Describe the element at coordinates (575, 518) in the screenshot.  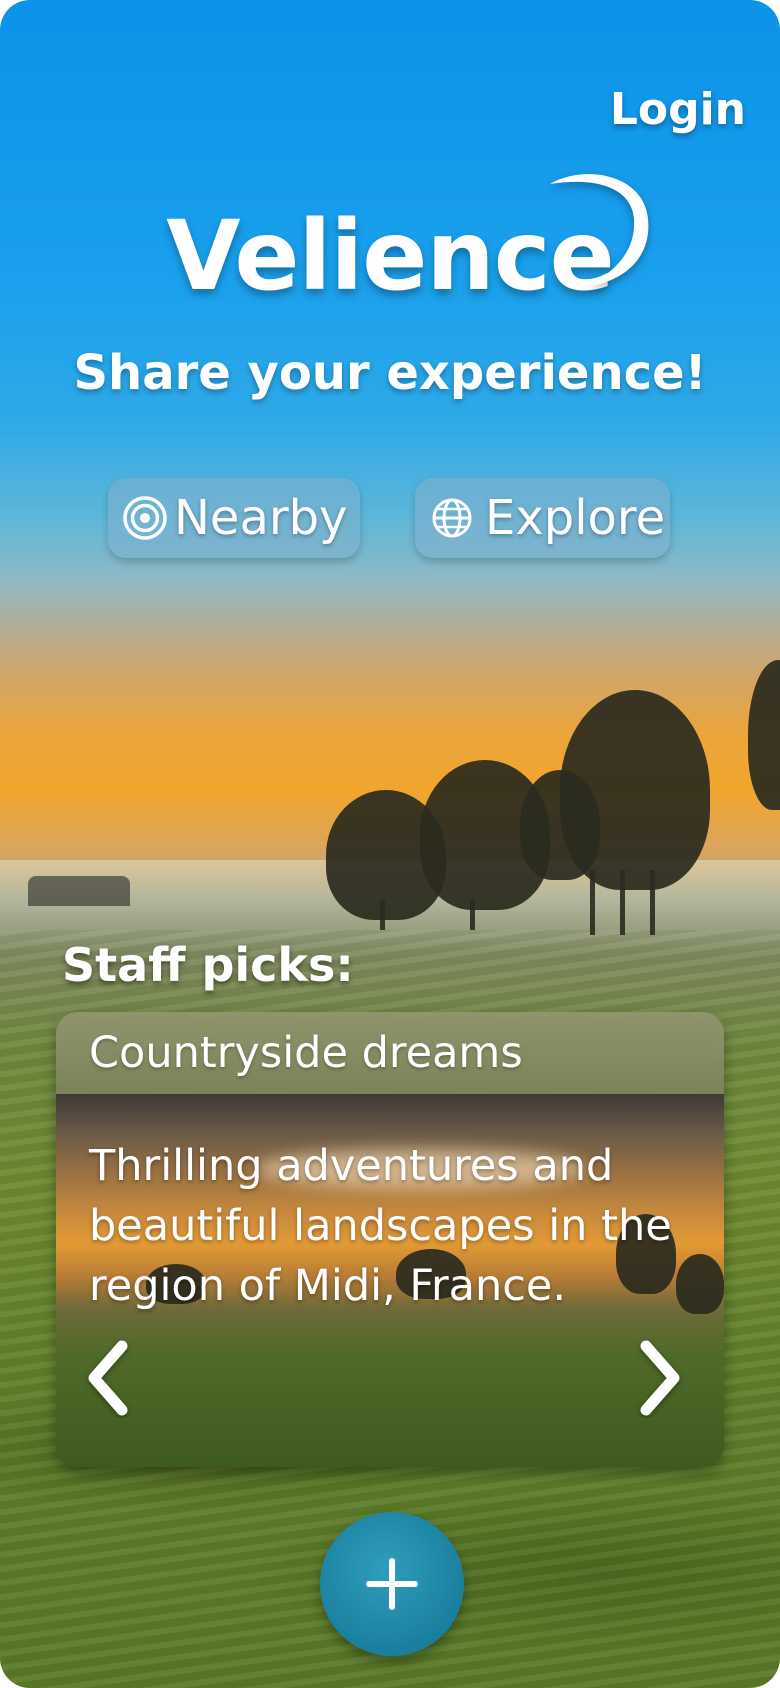
I see `explore-label: Explore` at that location.